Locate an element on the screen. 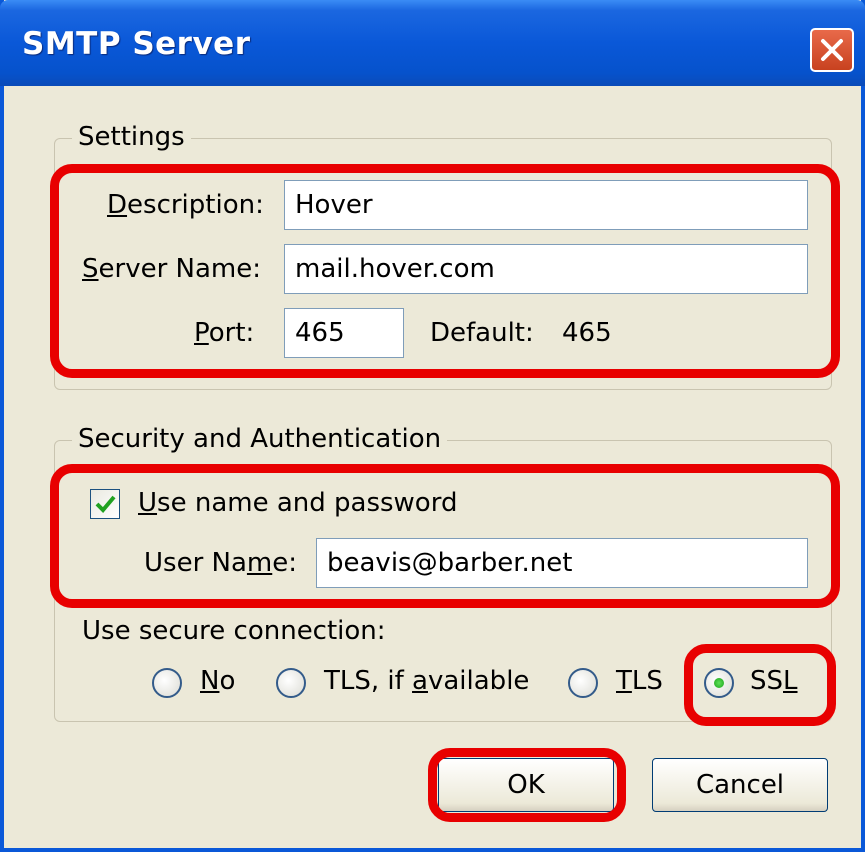 The width and height of the screenshot is (865, 852). close-button is located at coordinates (832, 50).